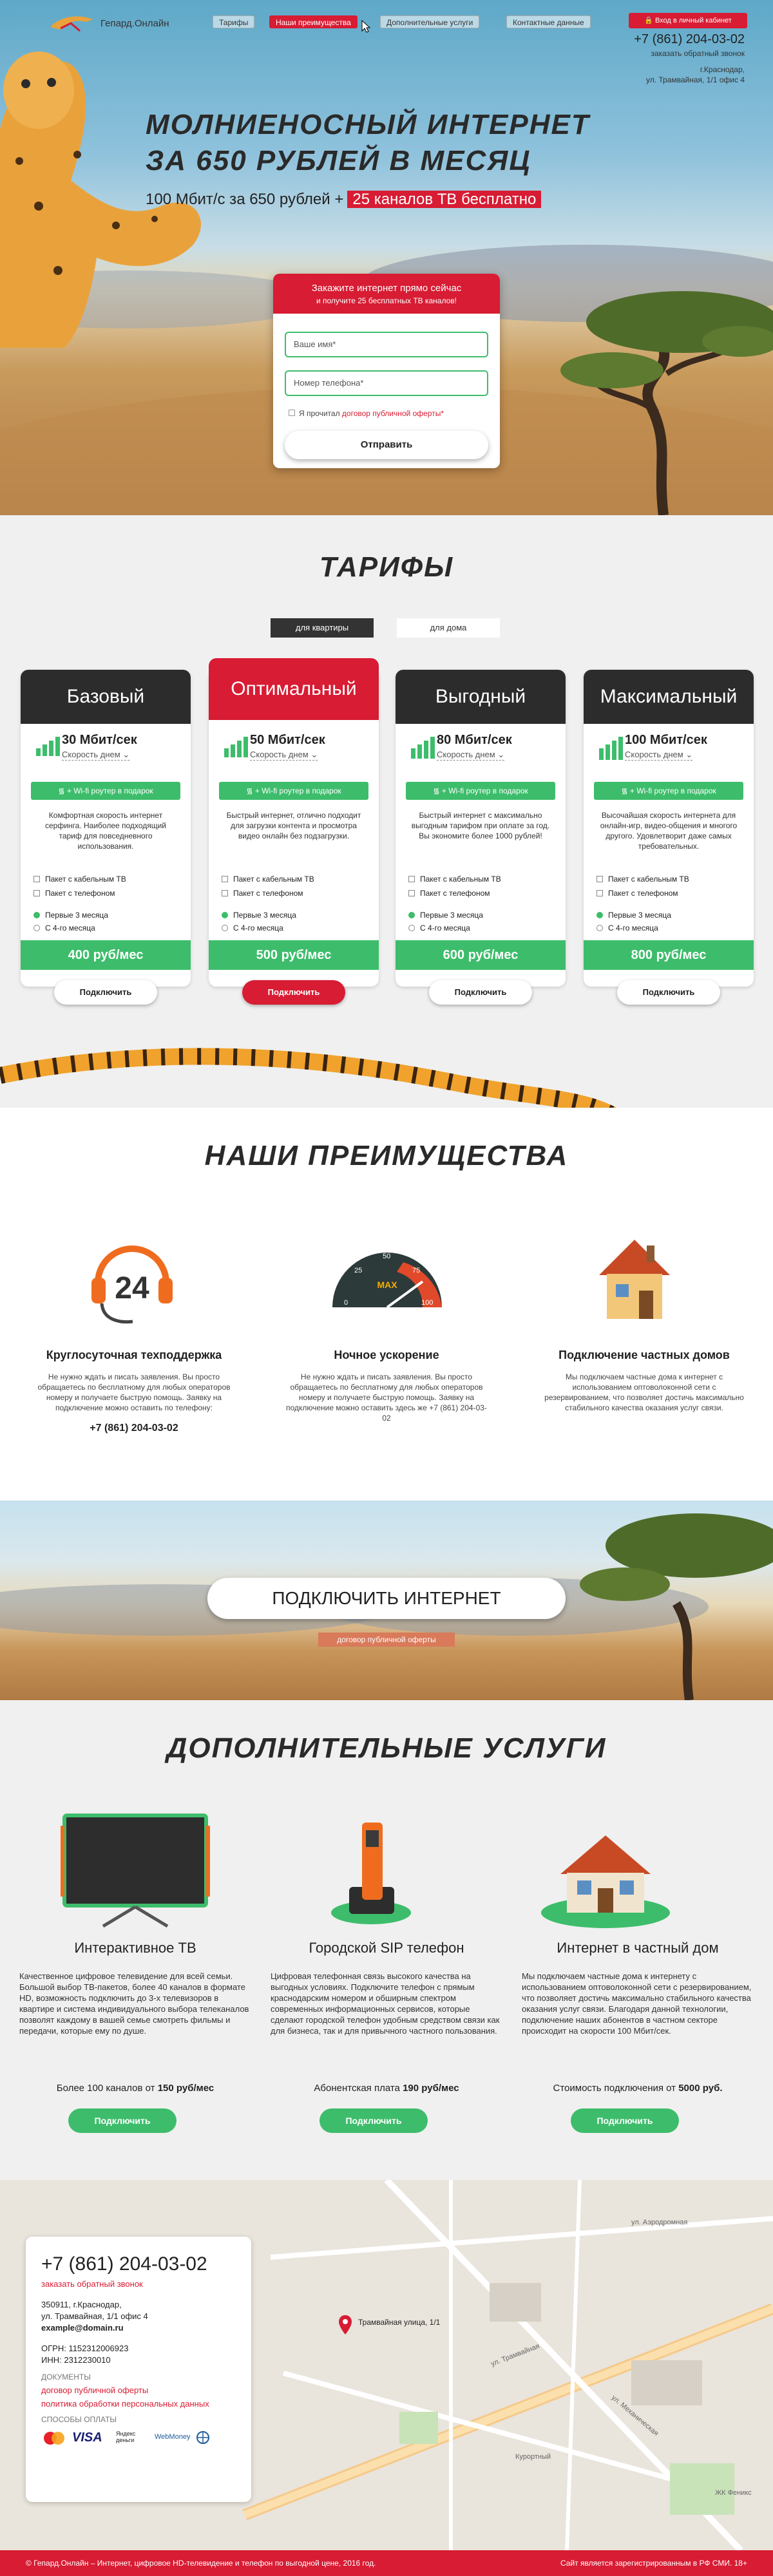  I want to click on tab-flat: для квартиры, so click(322, 628).